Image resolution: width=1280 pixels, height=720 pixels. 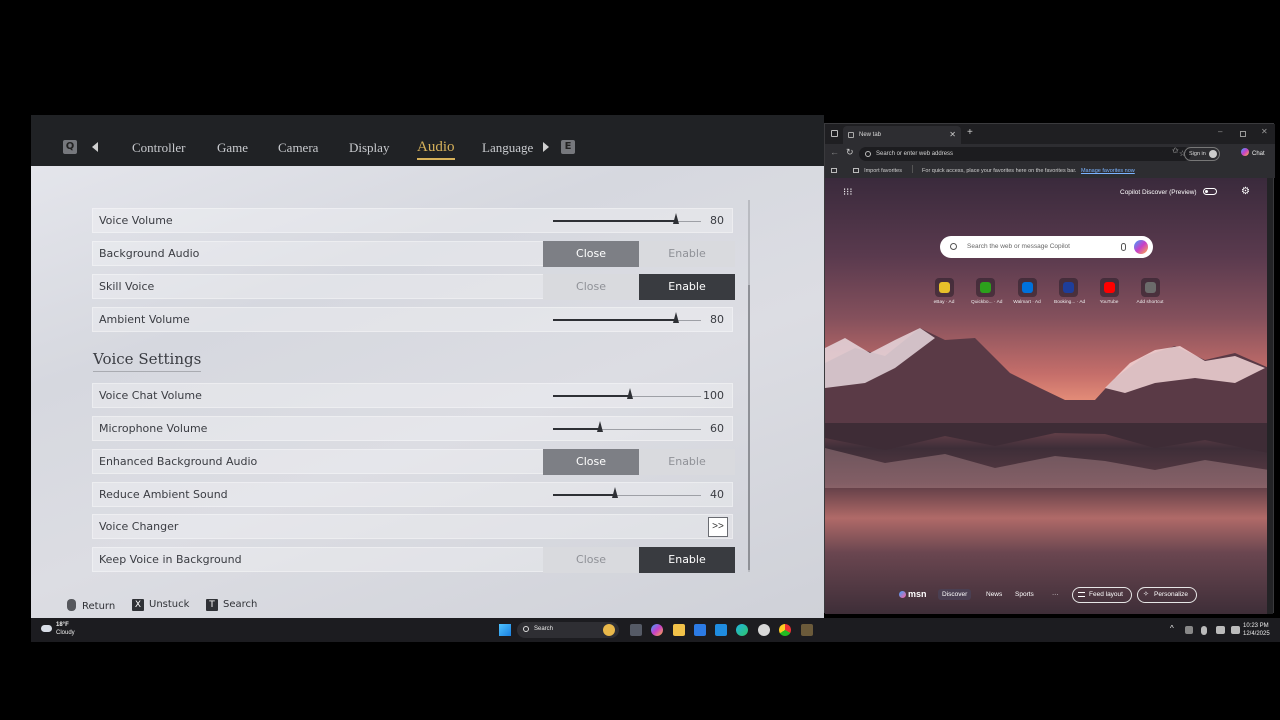 What do you see at coordinates (627, 492) in the screenshot?
I see `reduce-ambient-sound-slider` at bounding box center [627, 492].